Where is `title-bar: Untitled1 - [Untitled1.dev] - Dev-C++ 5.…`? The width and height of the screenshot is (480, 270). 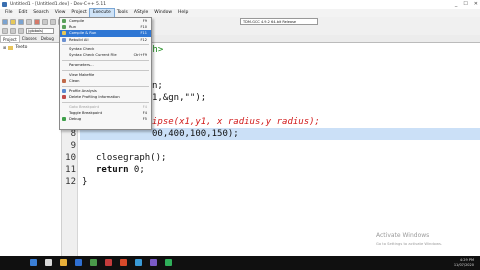 title-bar: Untitled1 - [Untitled1.dev] - Dev-C++ 5.… is located at coordinates (240, 4).